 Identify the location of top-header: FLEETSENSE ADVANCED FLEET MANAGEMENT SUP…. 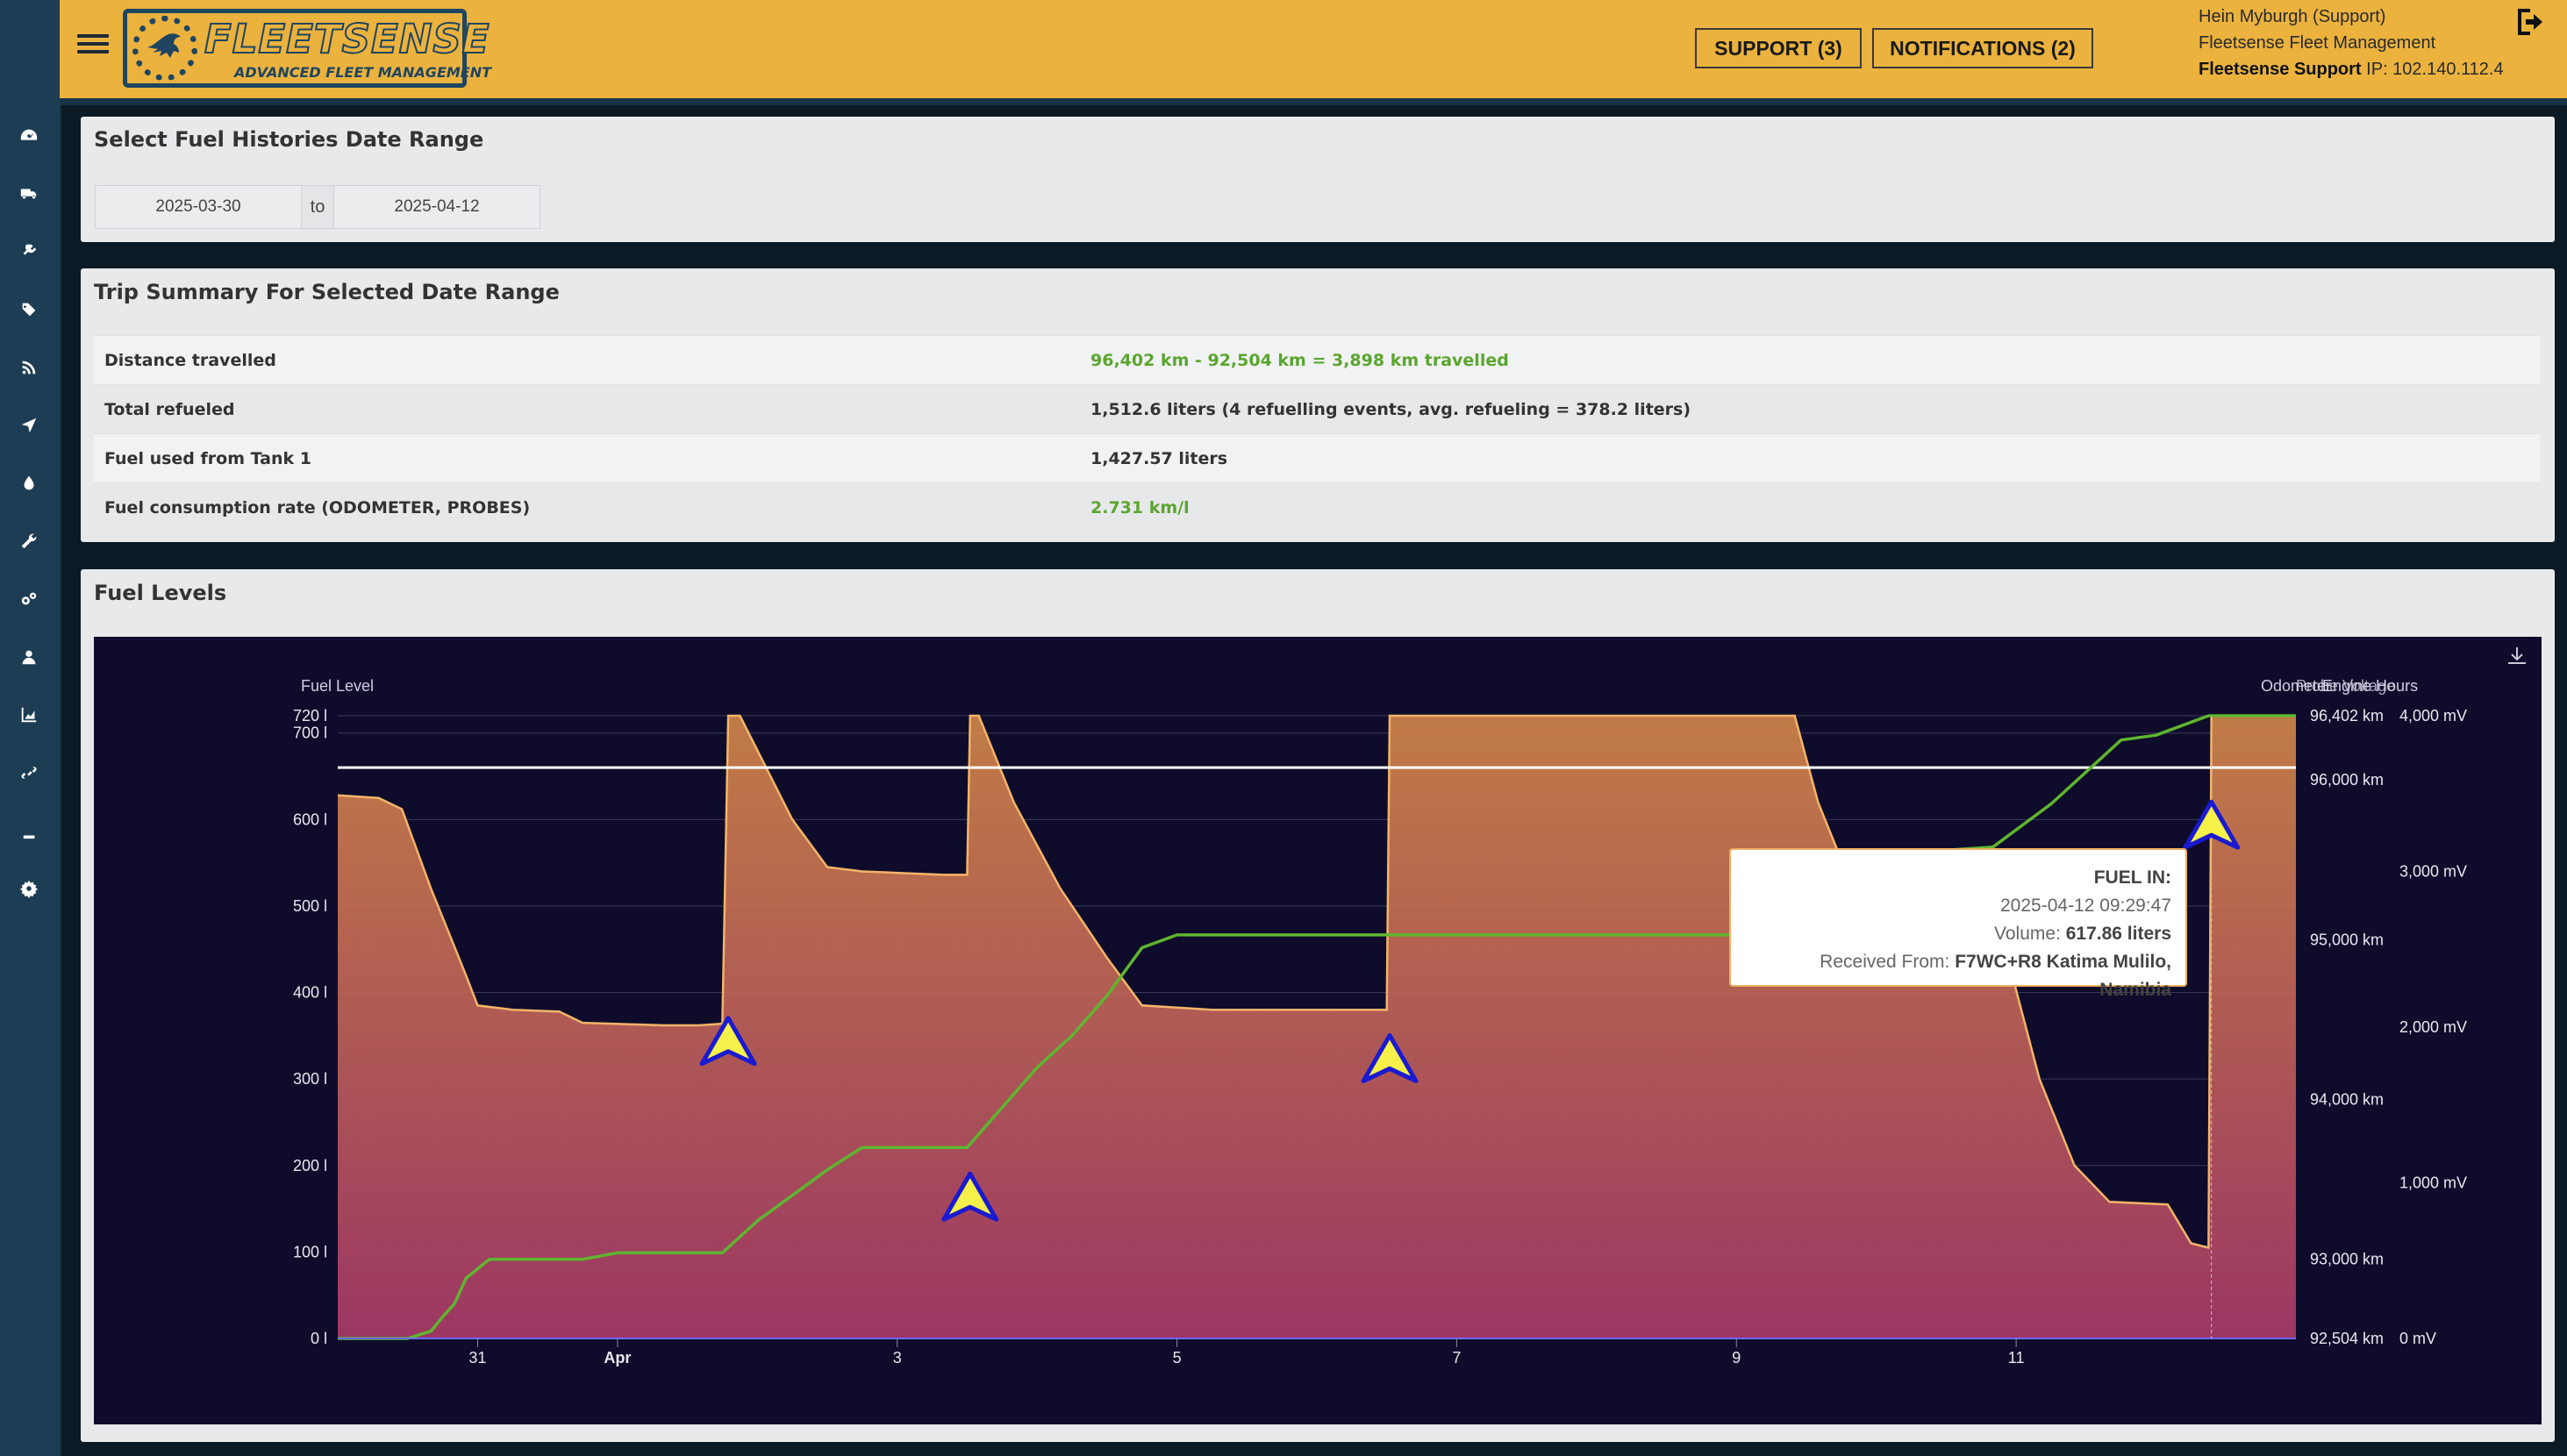
(1313, 52).